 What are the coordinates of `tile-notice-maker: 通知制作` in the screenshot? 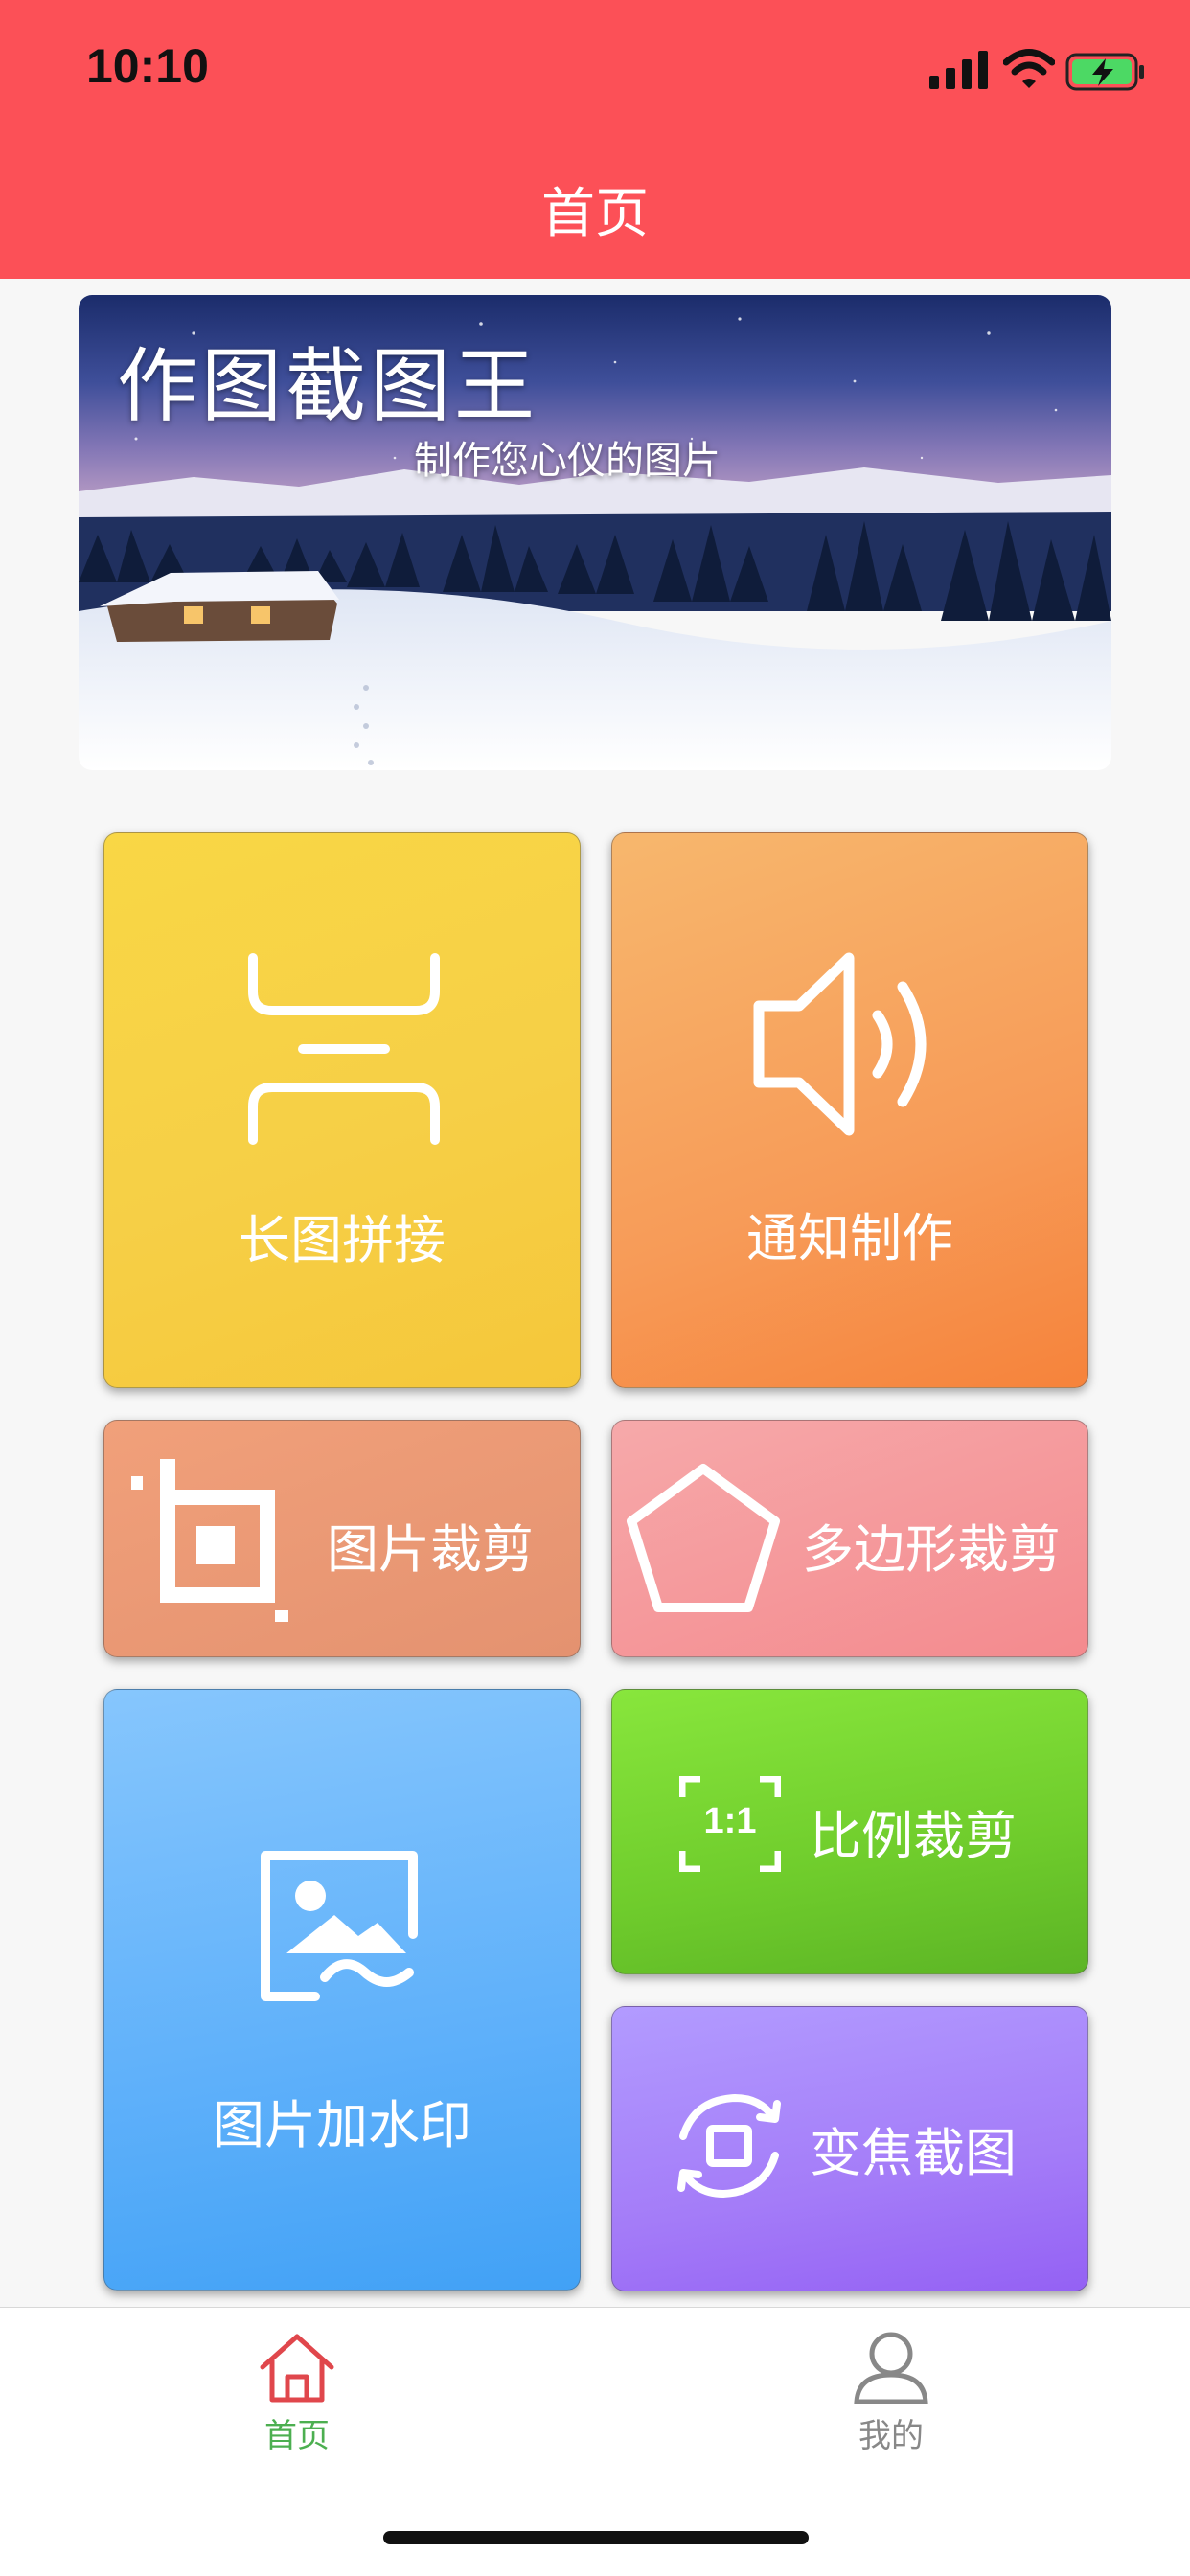 It's located at (850, 1110).